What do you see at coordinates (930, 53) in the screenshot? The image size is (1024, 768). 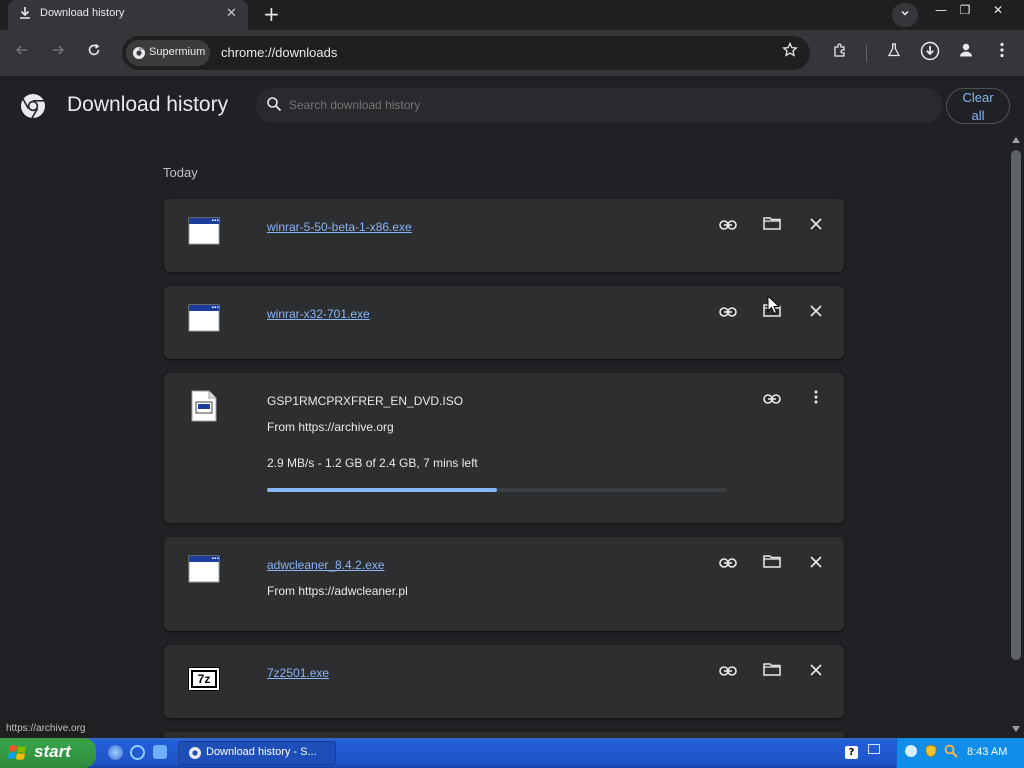 I see `downloads-toolbar-icon` at bounding box center [930, 53].